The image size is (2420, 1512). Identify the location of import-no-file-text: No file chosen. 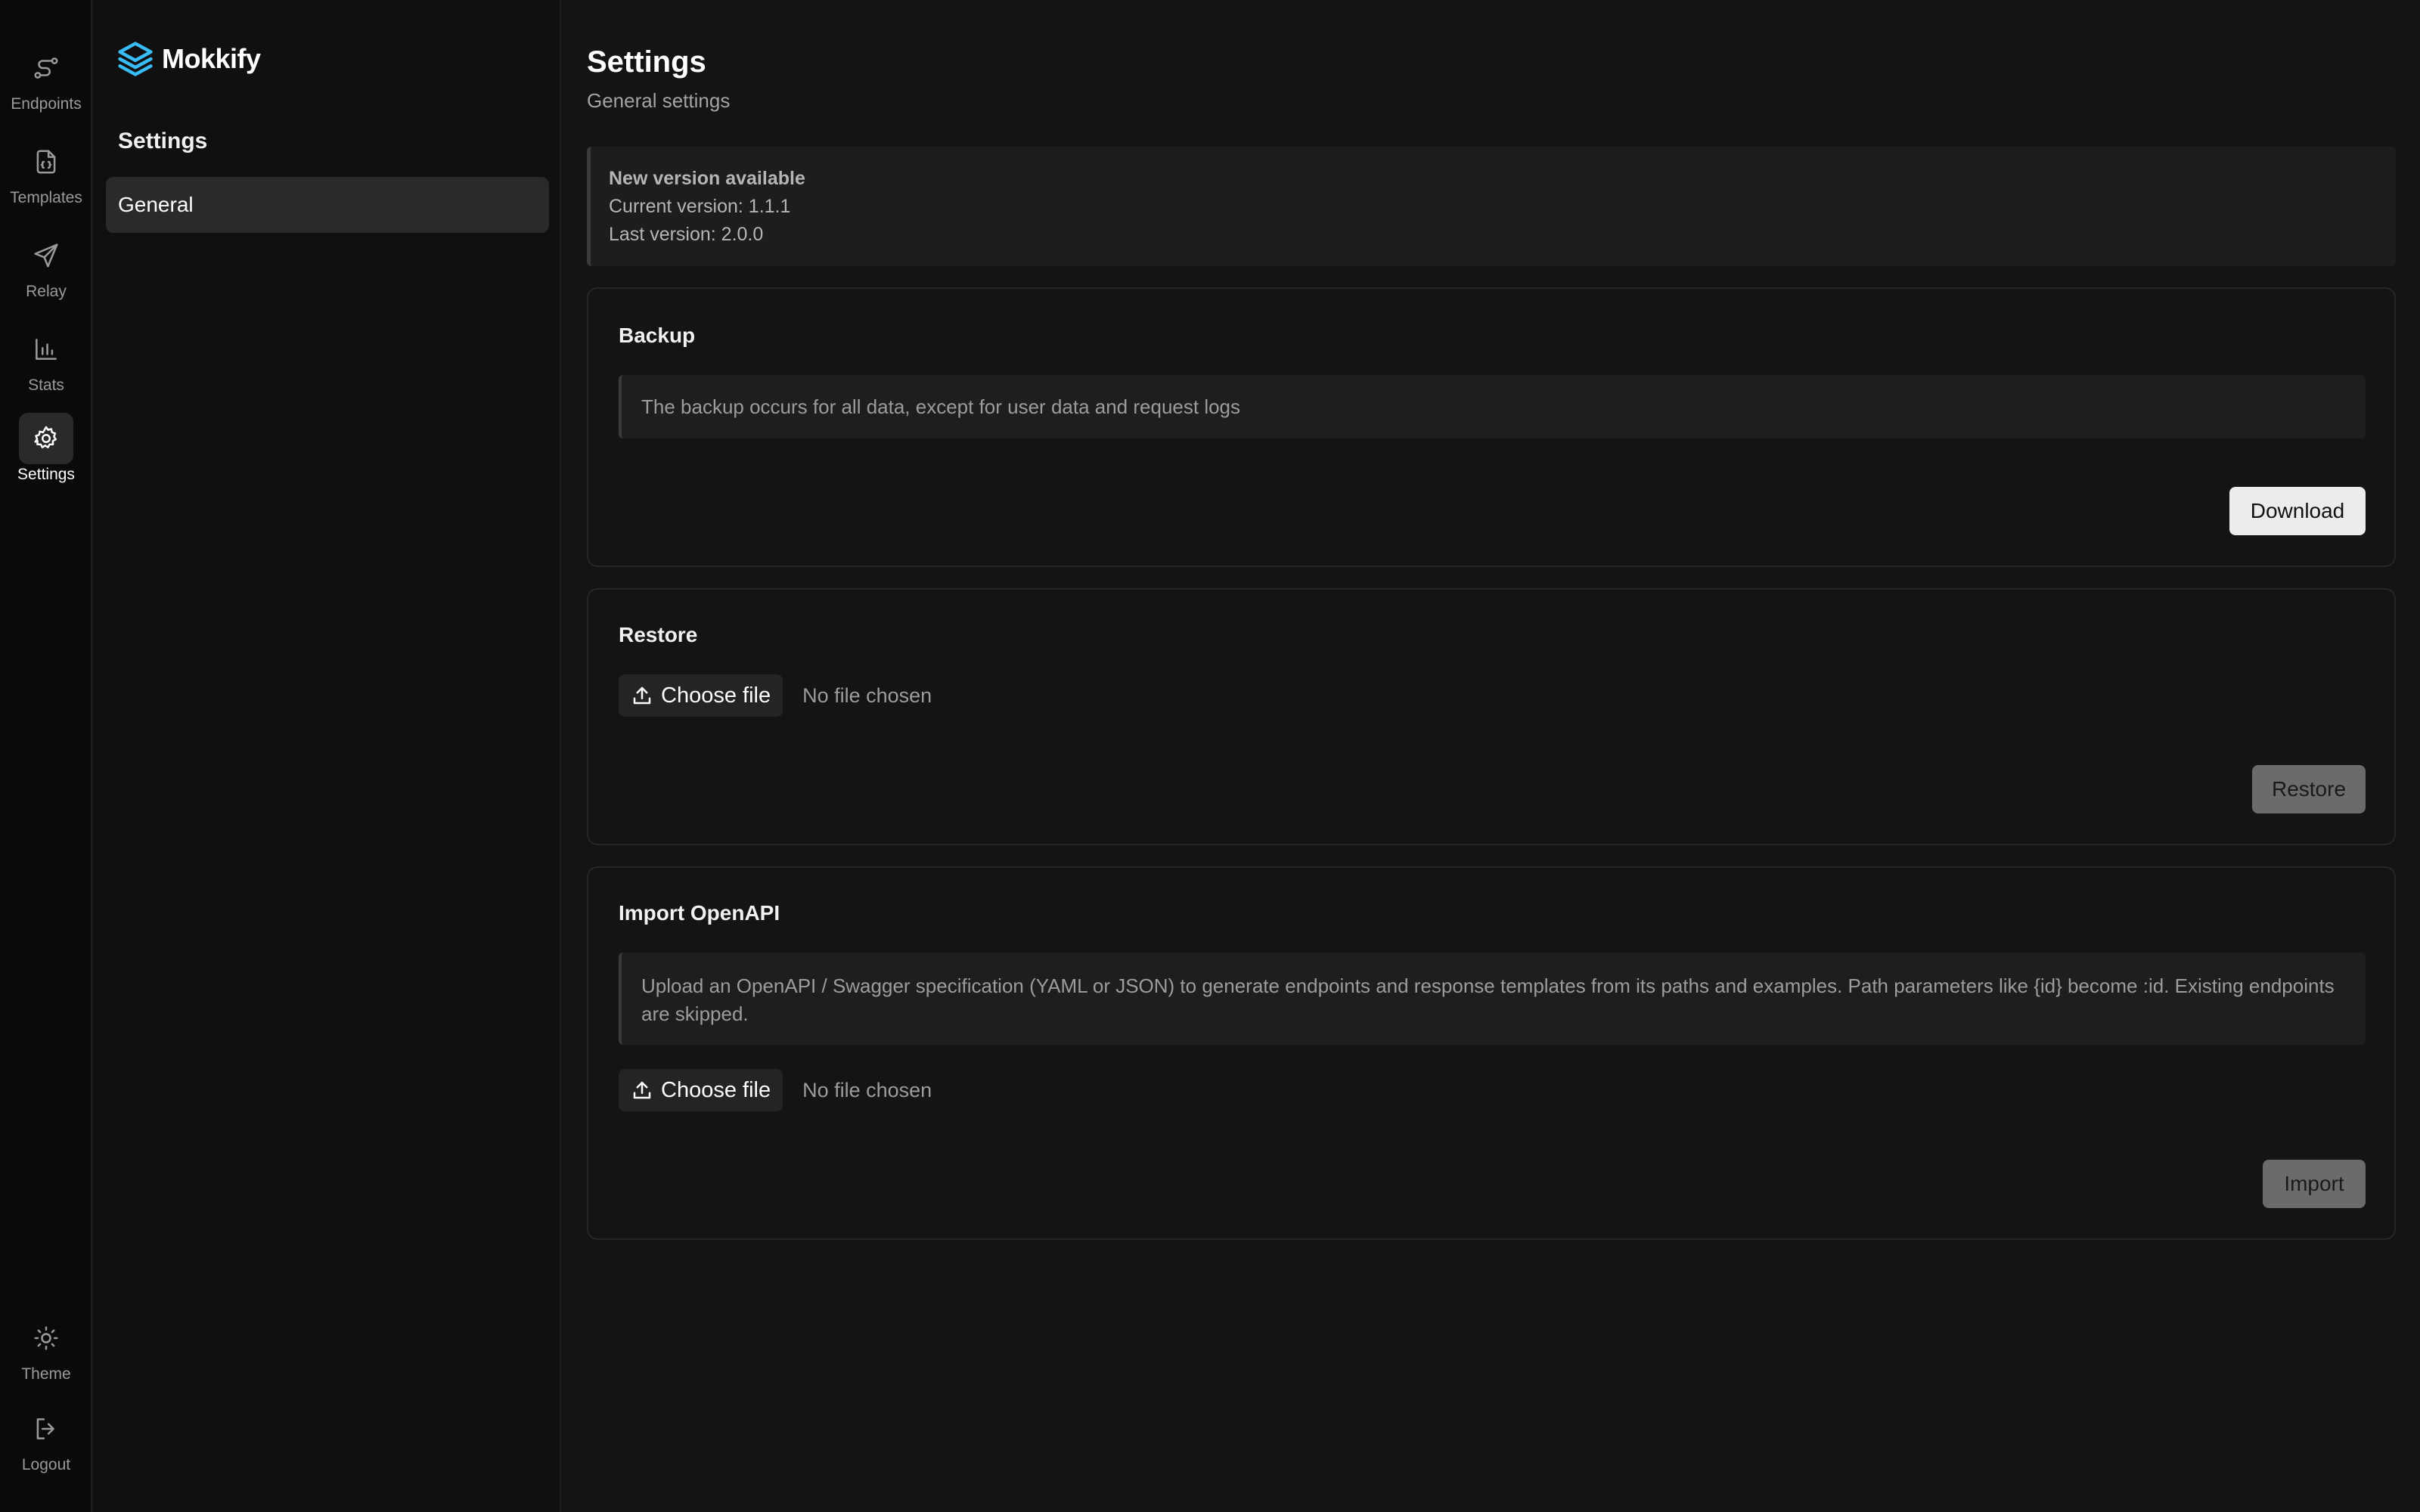
(867, 1089).